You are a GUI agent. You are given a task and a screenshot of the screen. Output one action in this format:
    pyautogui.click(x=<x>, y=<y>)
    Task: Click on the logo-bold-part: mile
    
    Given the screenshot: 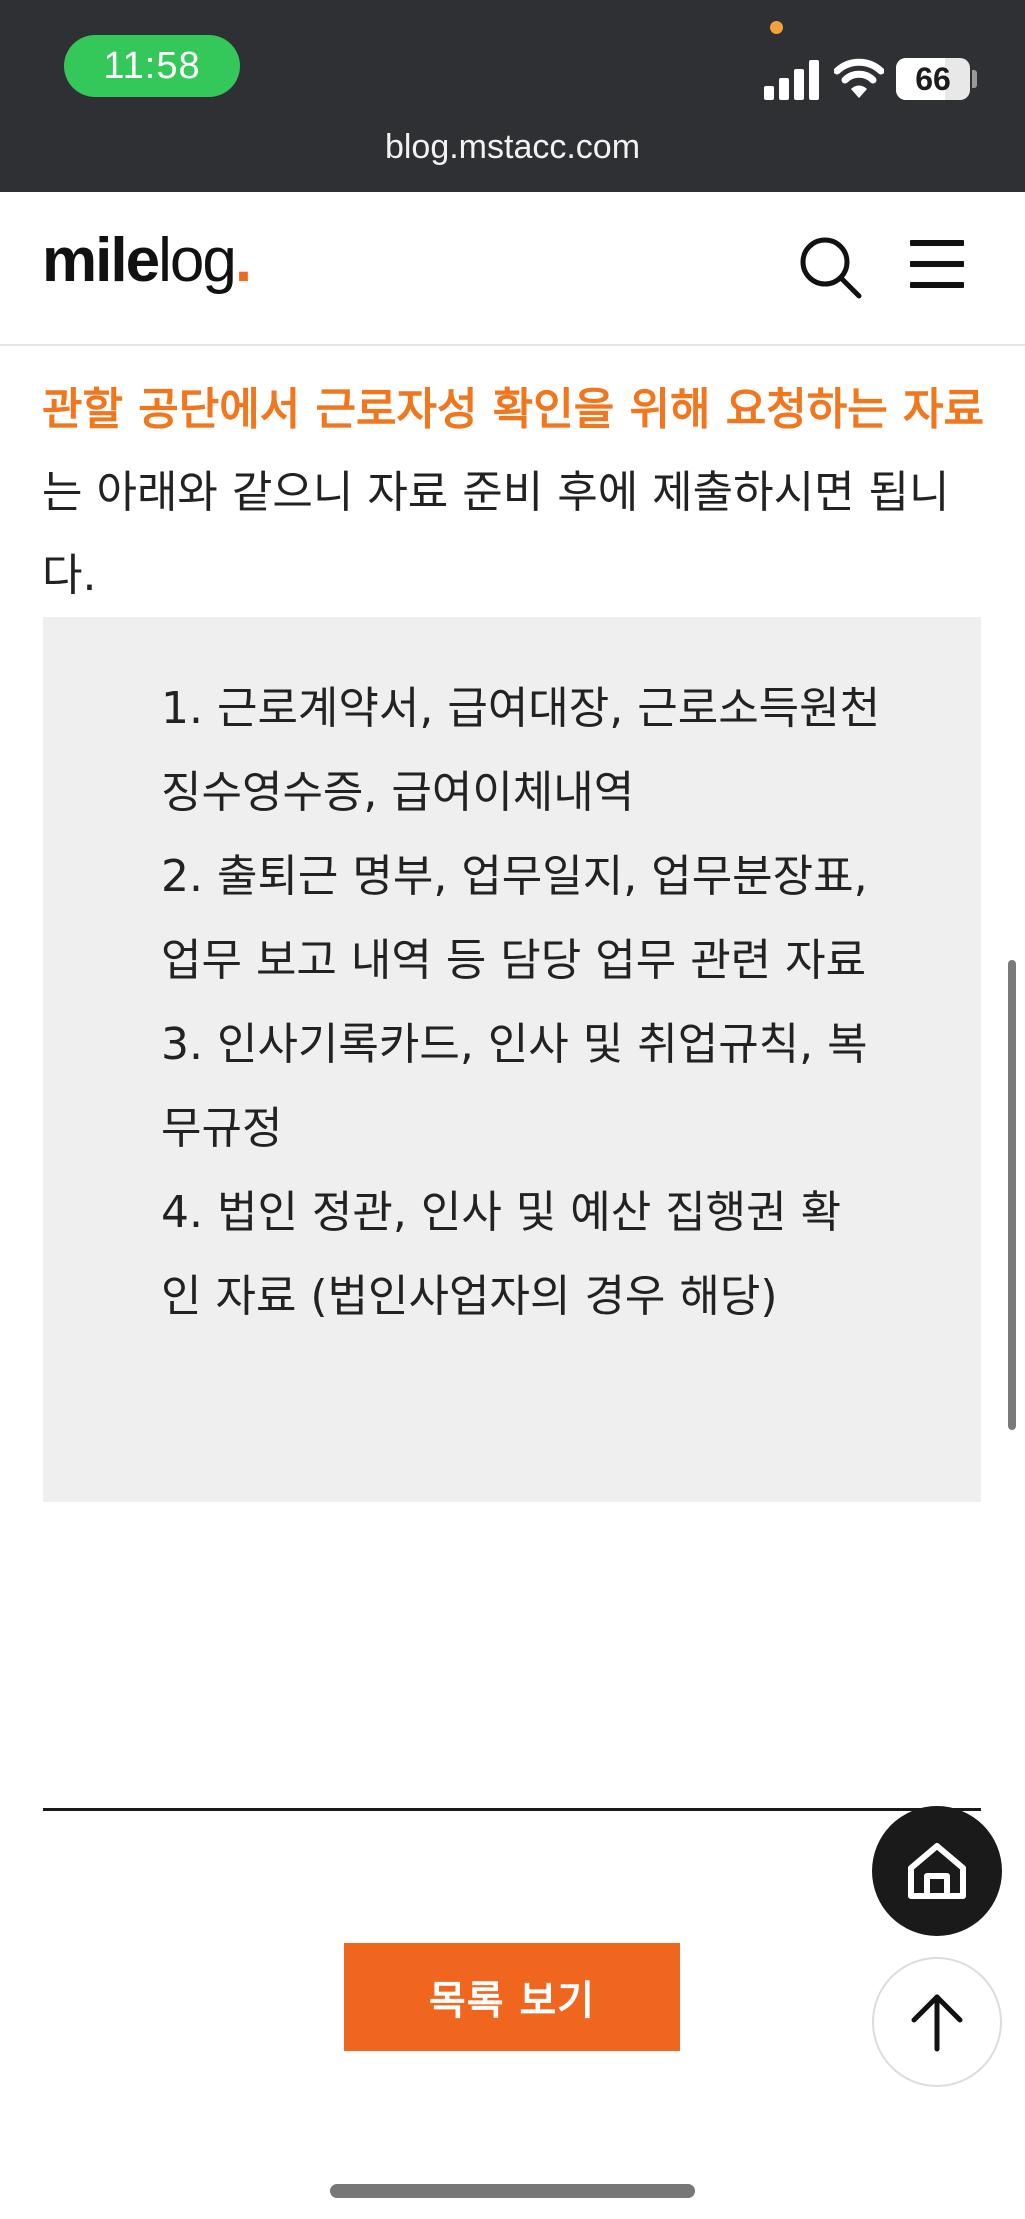 What is the action you would take?
    pyautogui.click(x=101, y=260)
    